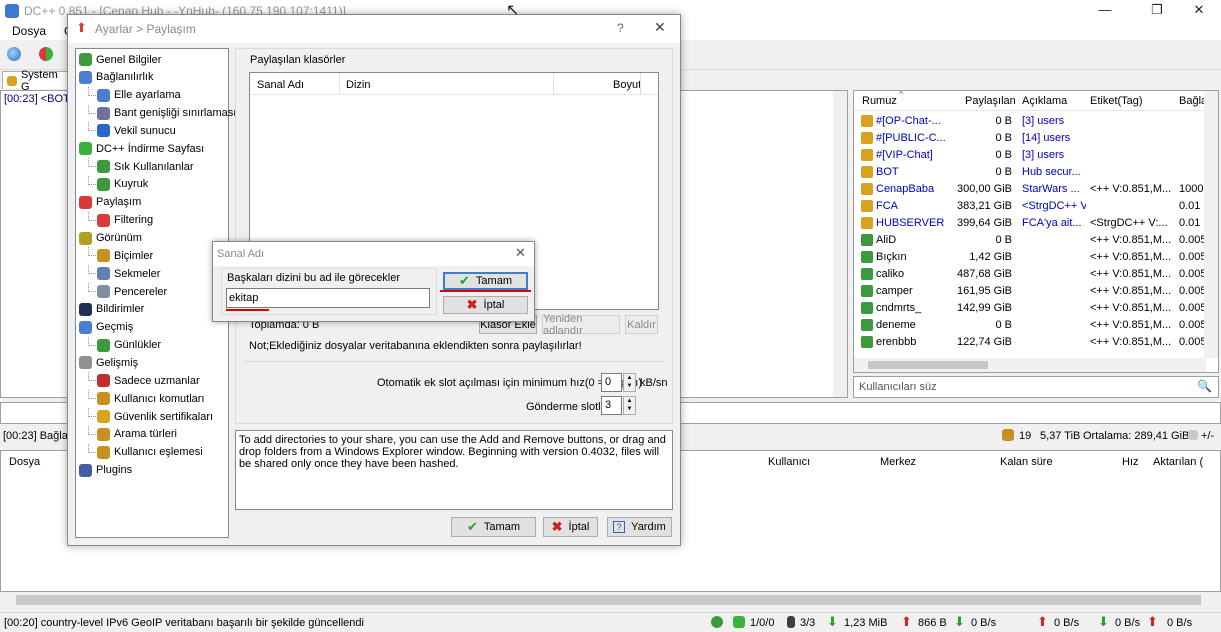 Image resolution: width=1221 pixels, height=632 pixels. What do you see at coordinates (1030, 365) in the screenshot?
I see `user-list-hscroll` at bounding box center [1030, 365].